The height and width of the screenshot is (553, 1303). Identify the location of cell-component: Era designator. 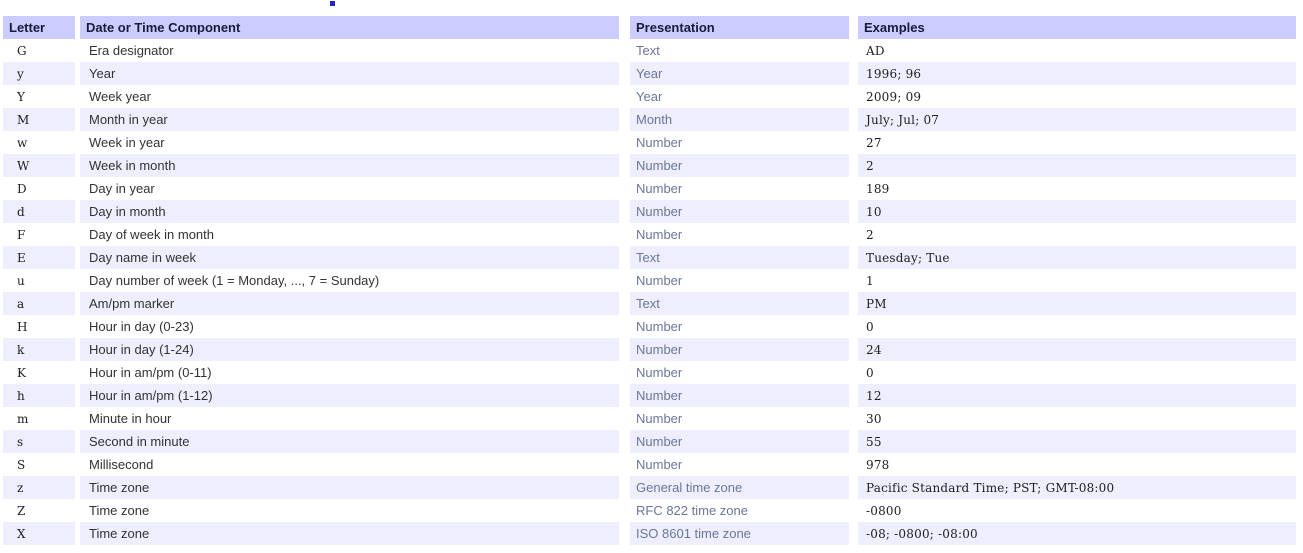
(349, 50).